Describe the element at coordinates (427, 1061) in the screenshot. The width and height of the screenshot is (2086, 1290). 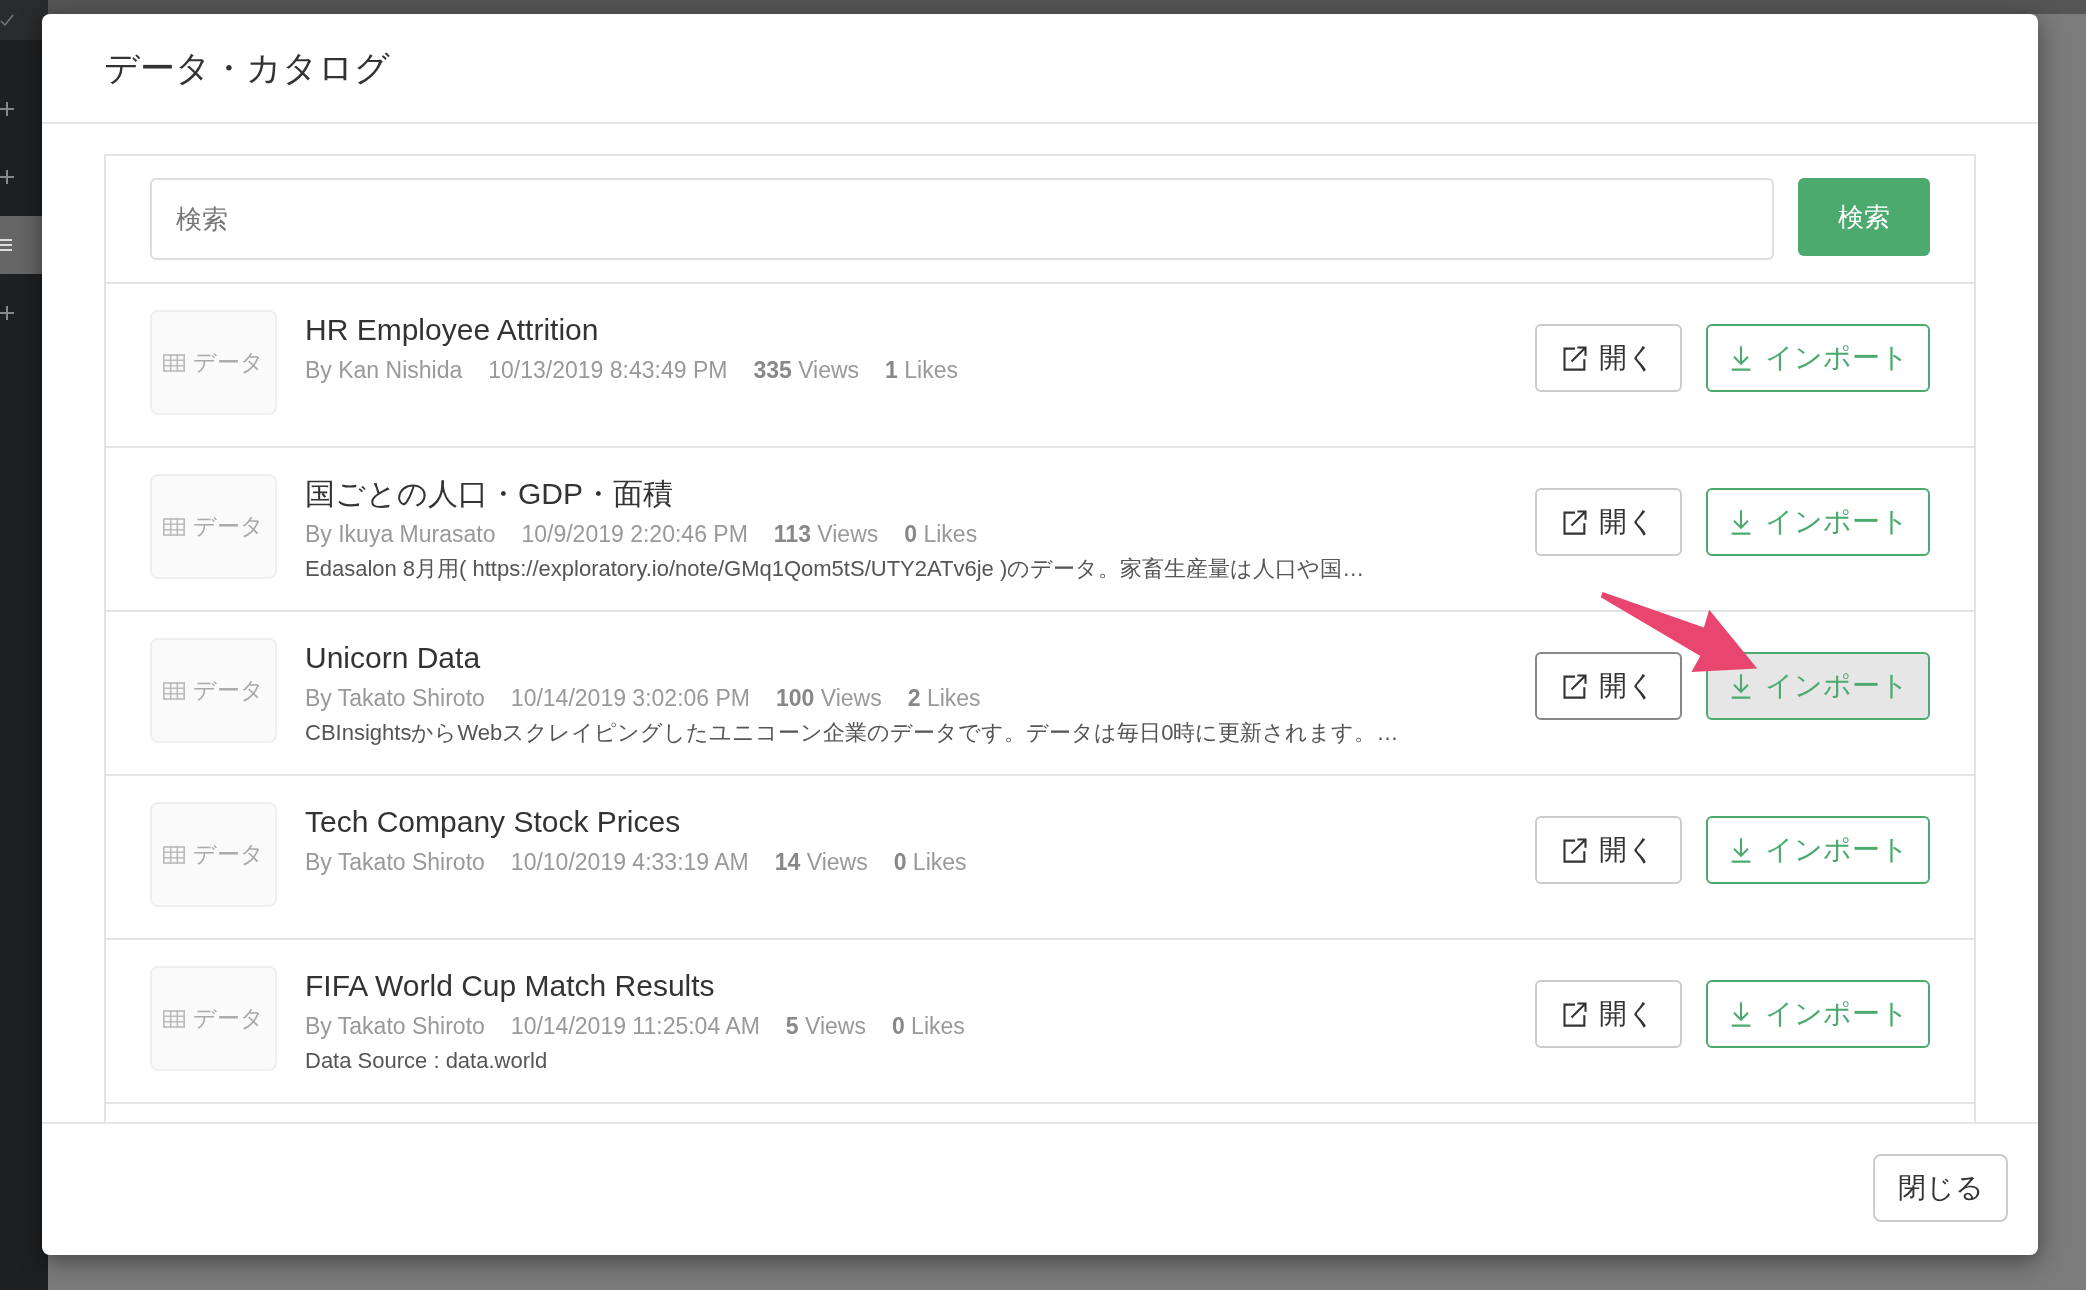
I see `description-text: Data Source : data.world` at that location.